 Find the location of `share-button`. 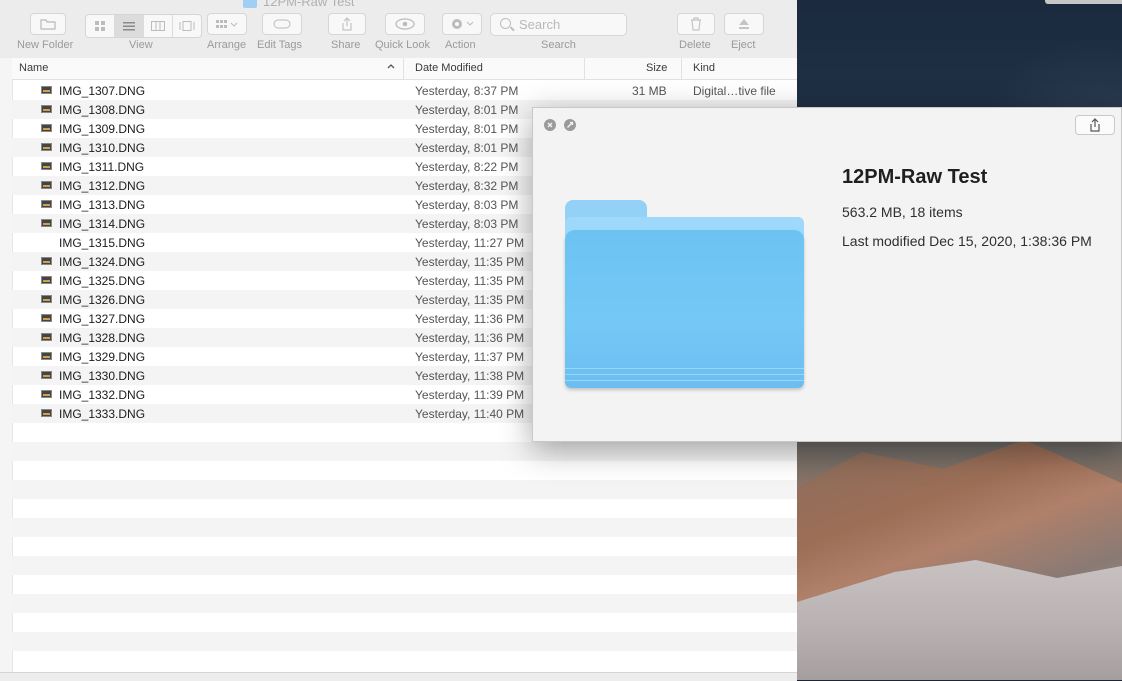

share-button is located at coordinates (347, 24).